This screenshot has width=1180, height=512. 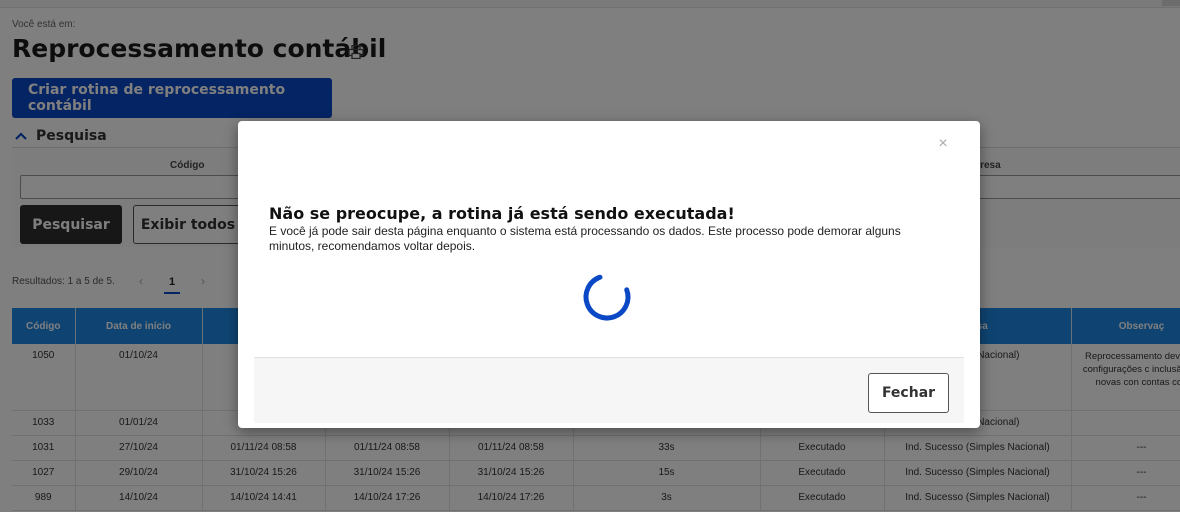 I want to click on spinner-icon, so click(x=607, y=297).